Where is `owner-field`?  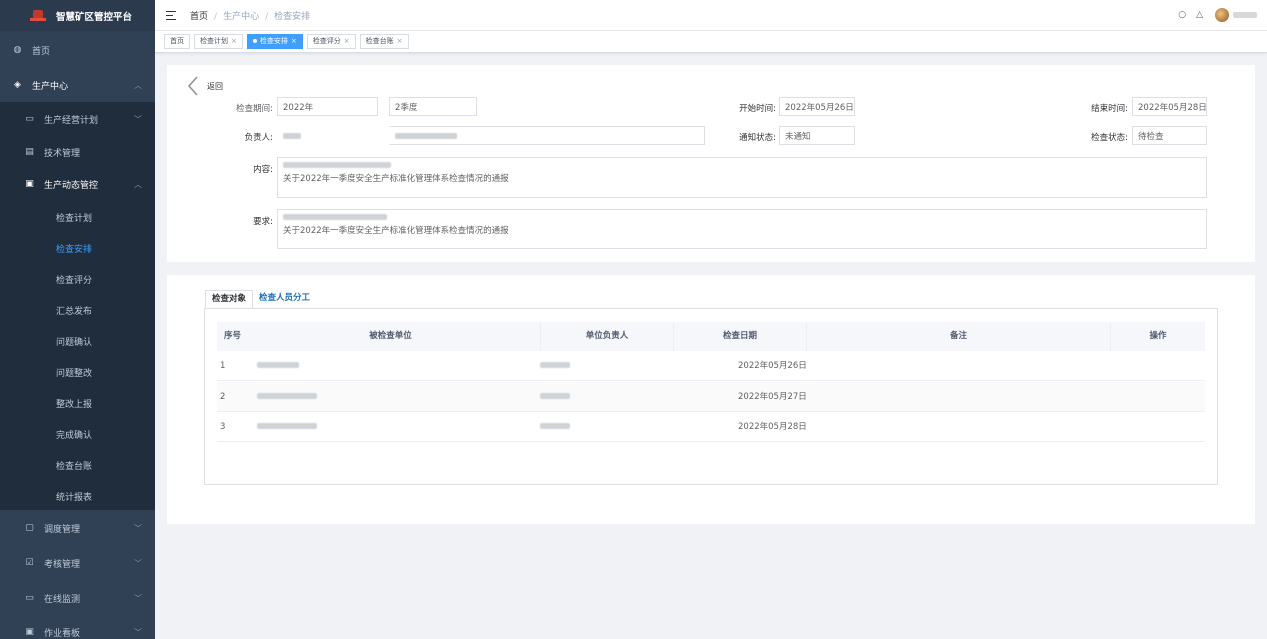 owner-field is located at coordinates (327, 135).